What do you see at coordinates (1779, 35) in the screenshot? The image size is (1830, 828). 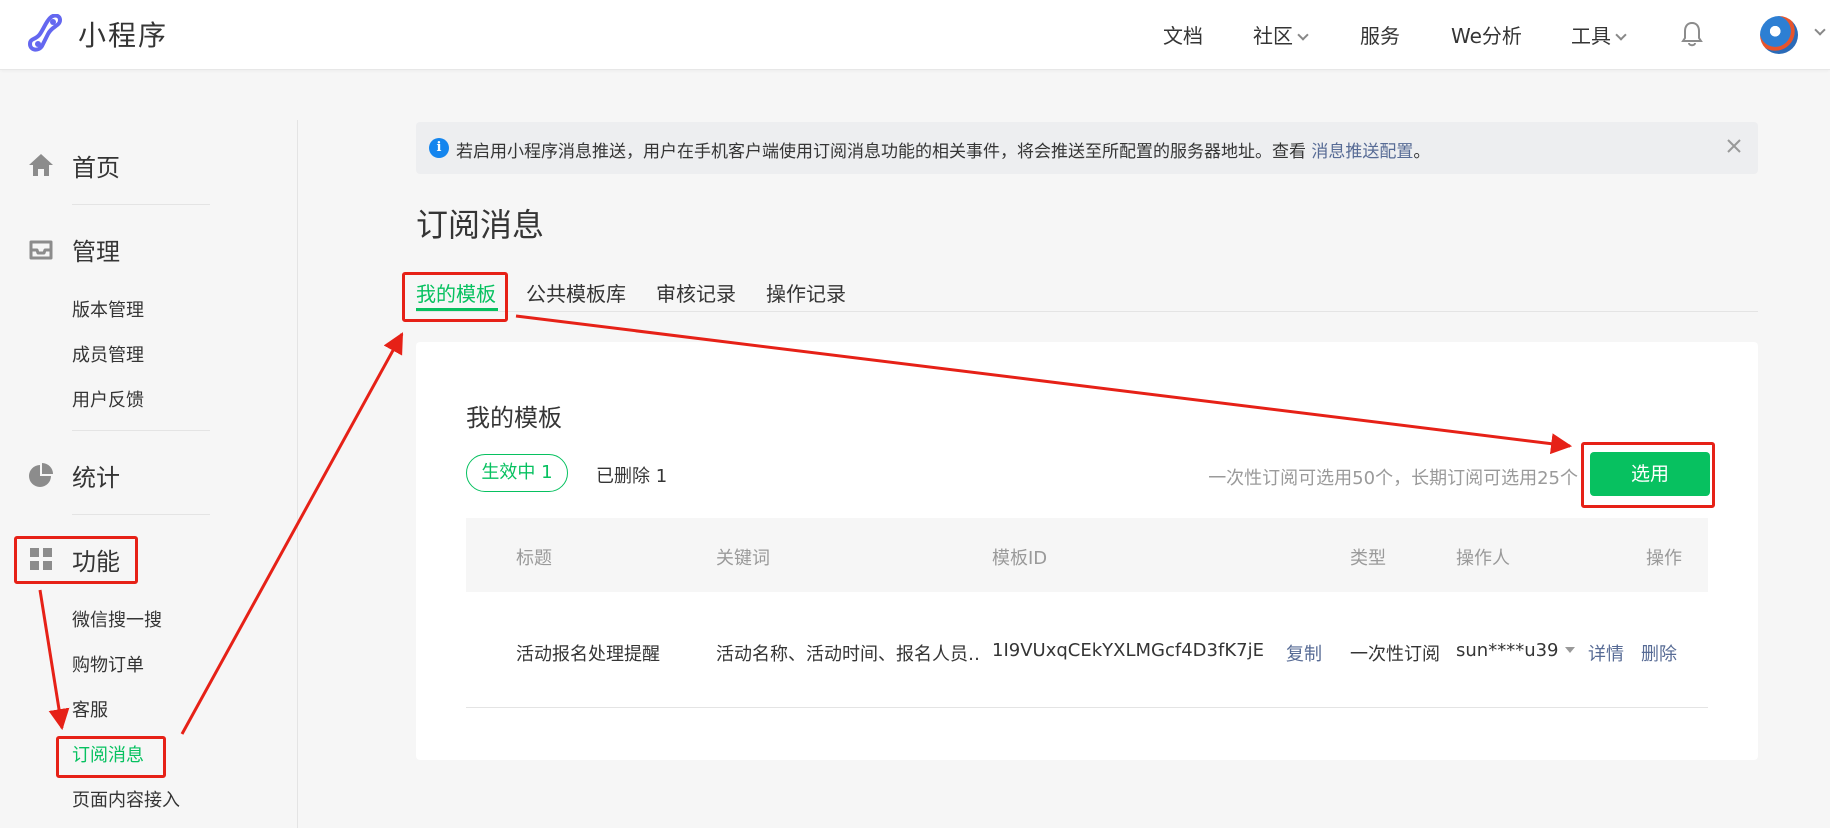 I see `avatar` at bounding box center [1779, 35].